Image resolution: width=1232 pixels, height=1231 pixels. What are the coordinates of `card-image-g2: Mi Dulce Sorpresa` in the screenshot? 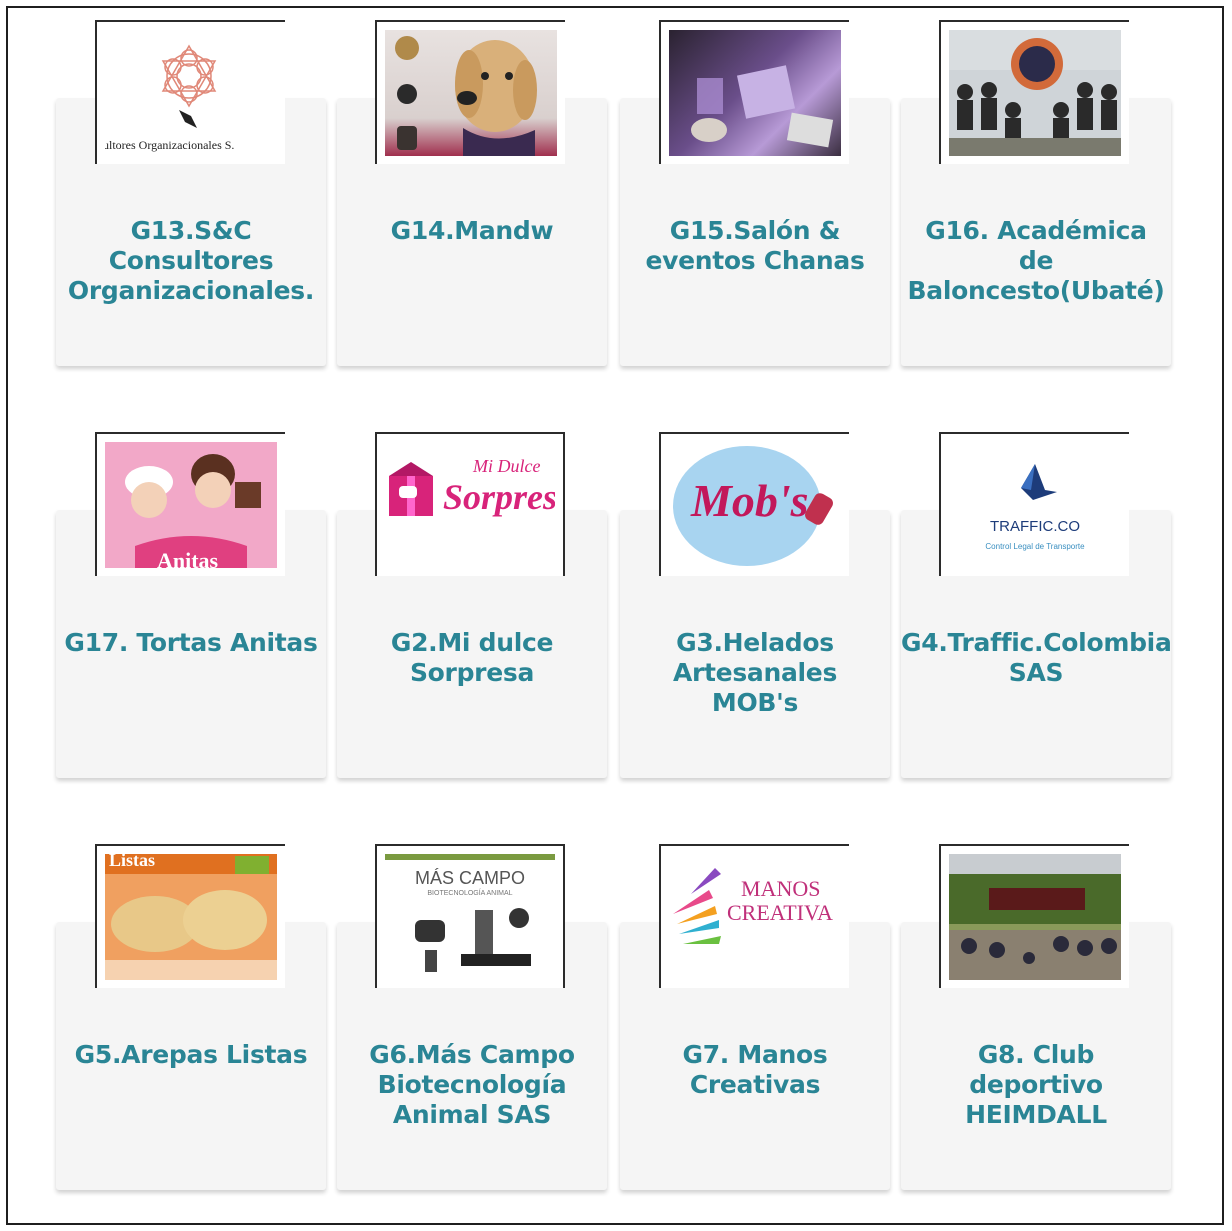 It's located at (470, 504).